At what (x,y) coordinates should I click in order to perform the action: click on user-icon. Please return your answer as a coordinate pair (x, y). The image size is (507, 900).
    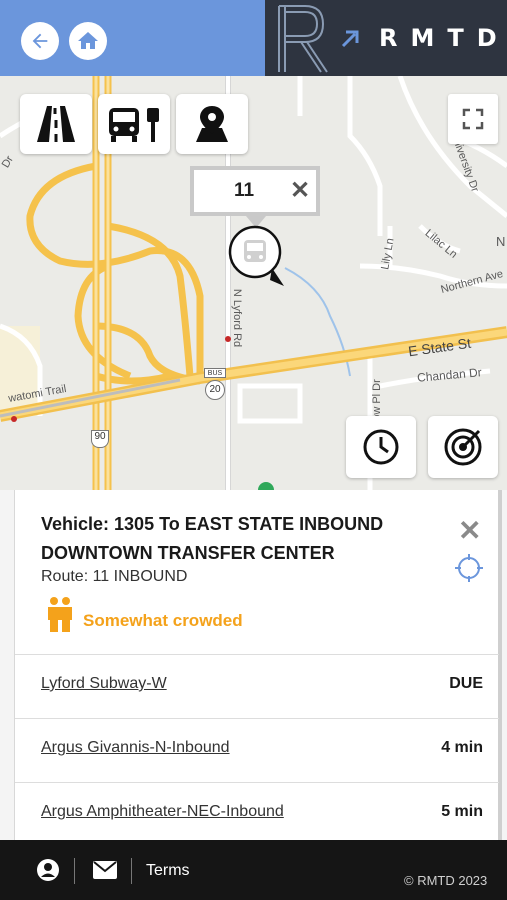
    Looking at the image, I should click on (48, 870).